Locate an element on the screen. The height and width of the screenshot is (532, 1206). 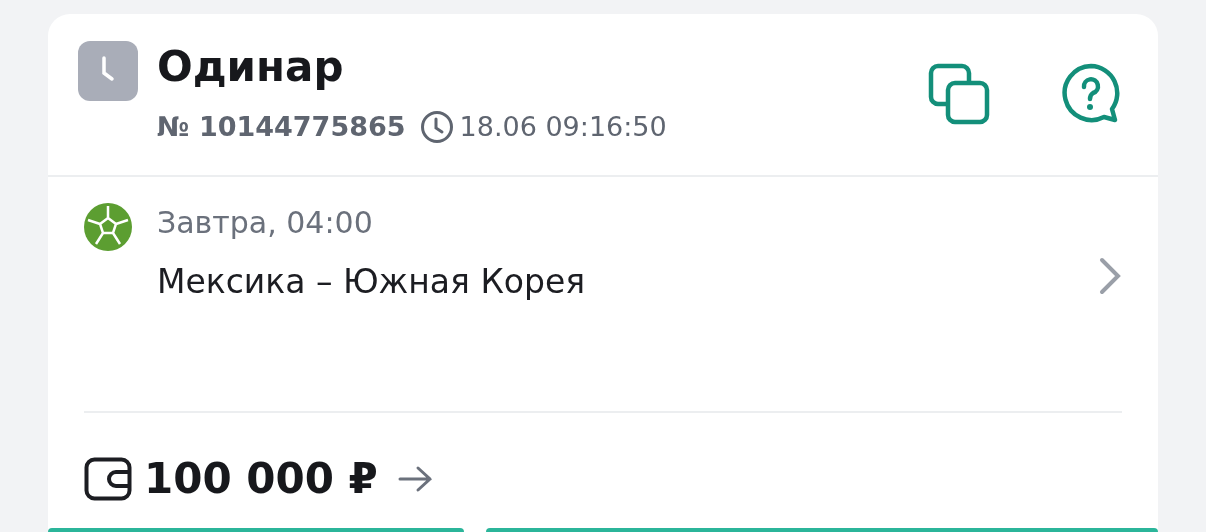
event-date: Завтра, 04:00 is located at coordinates (265, 223).